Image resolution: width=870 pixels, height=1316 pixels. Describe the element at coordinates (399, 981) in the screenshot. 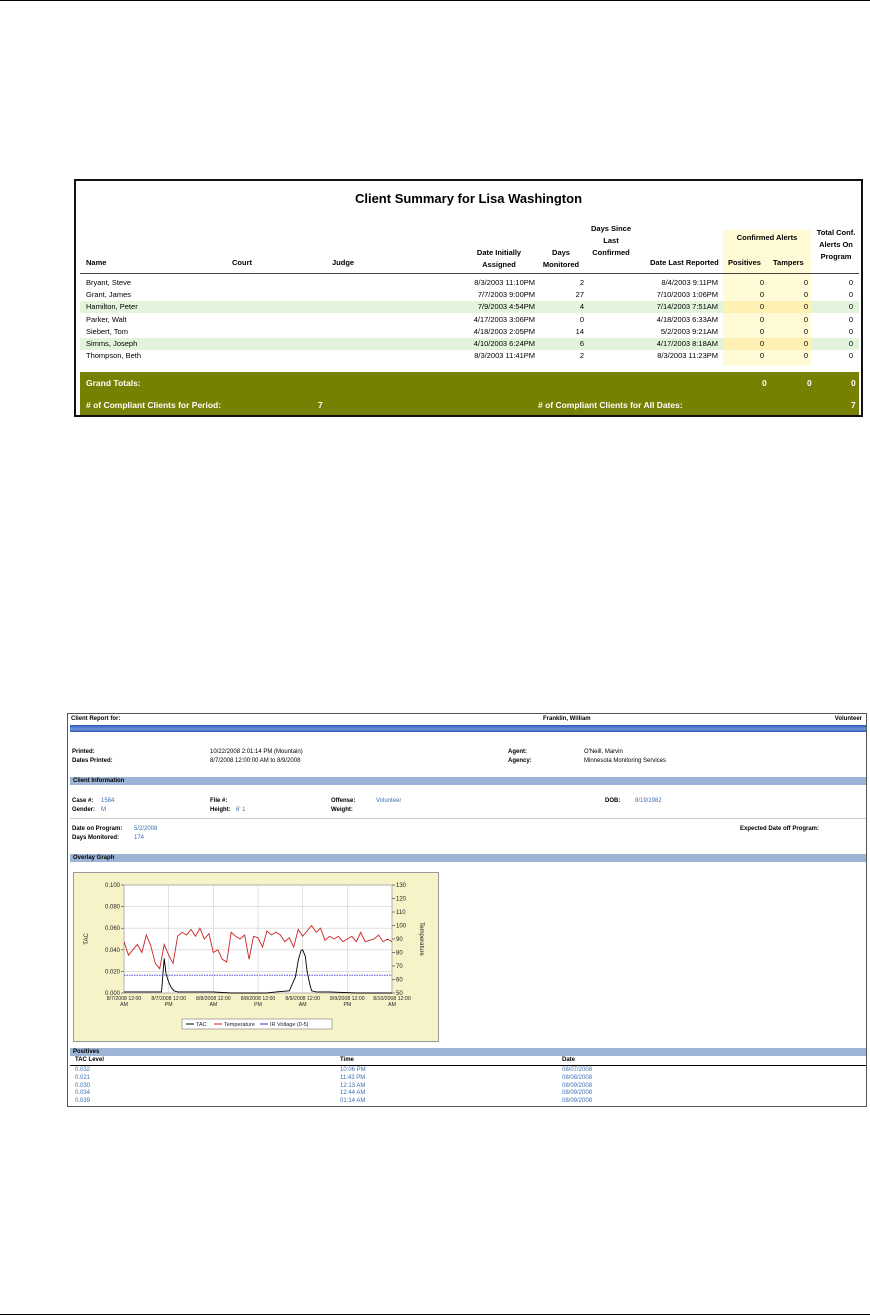

I see `y2-tick-label: 60` at that location.